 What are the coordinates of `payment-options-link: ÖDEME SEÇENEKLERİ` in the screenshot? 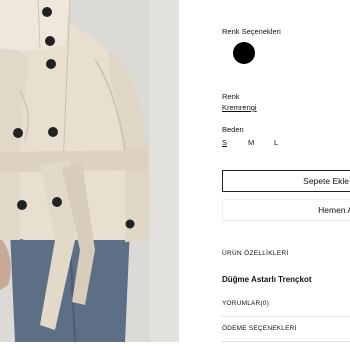 It's located at (259, 328).